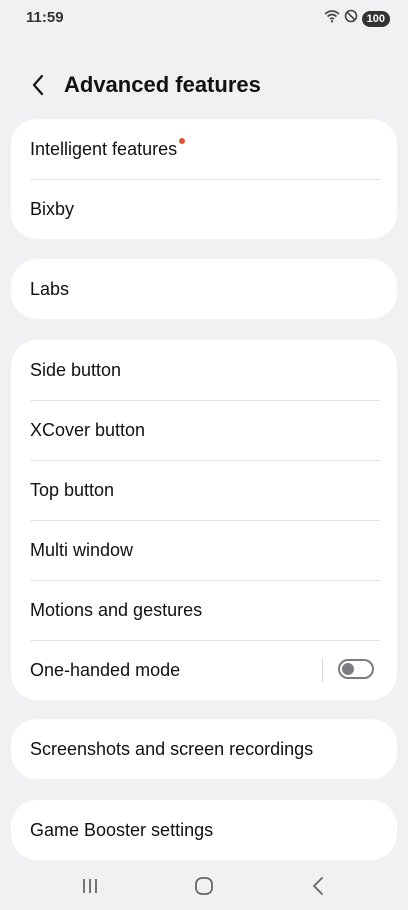 The width and height of the screenshot is (408, 910). What do you see at coordinates (162, 84) in the screenshot?
I see `page-title: Advanced features` at bounding box center [162, 84].